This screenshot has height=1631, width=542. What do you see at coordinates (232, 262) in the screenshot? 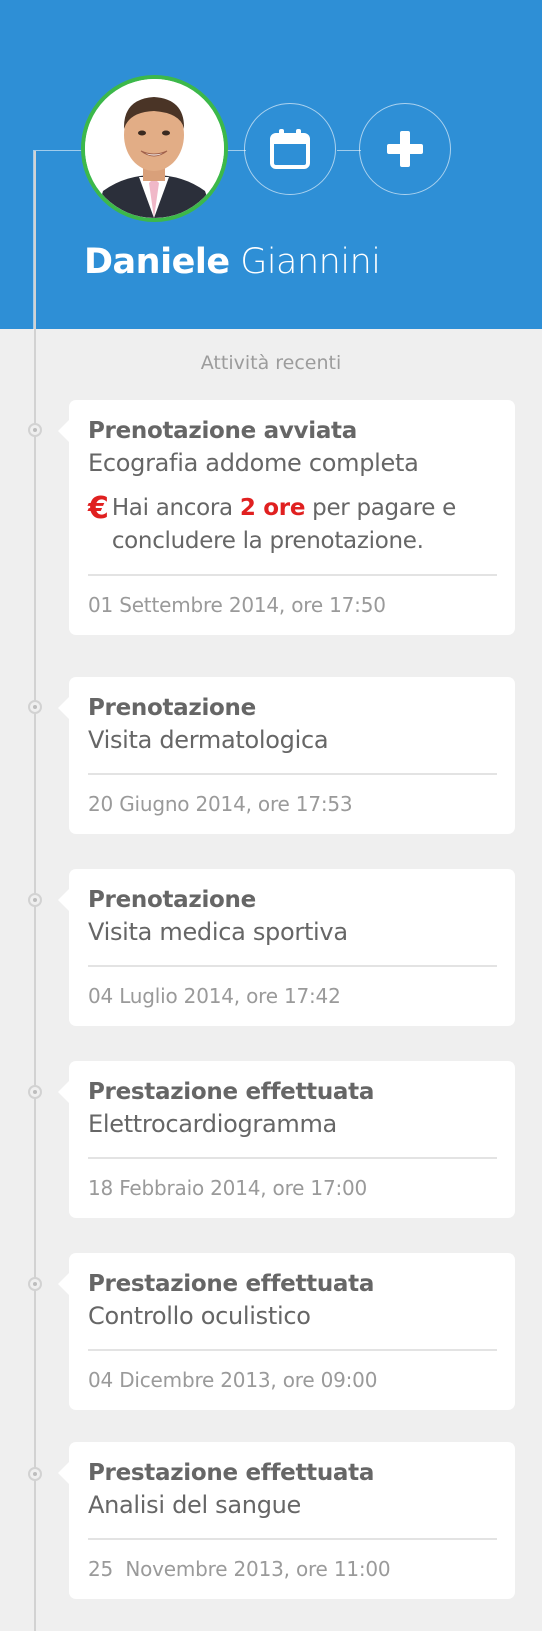
I see `user-name: Daniele Giannini` at bounding box center [232, 262].